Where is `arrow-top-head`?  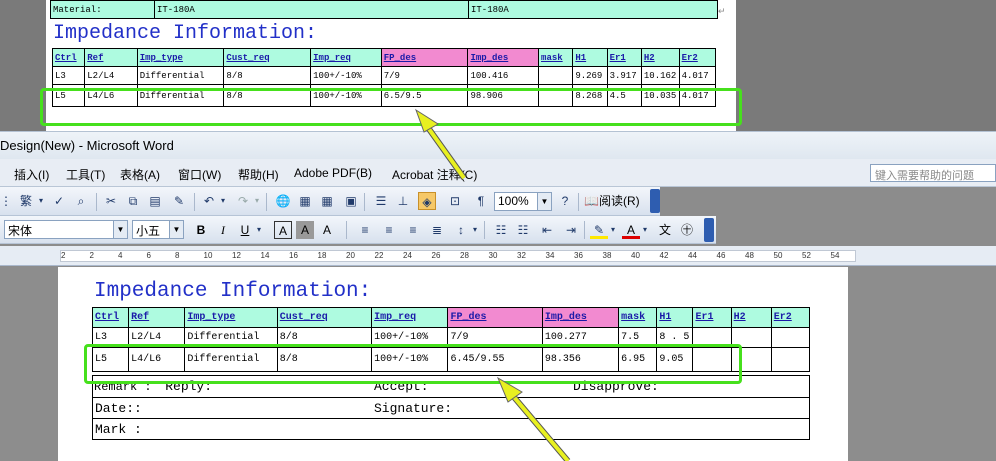
arrow-top-head is located at coordinates (427, 120).